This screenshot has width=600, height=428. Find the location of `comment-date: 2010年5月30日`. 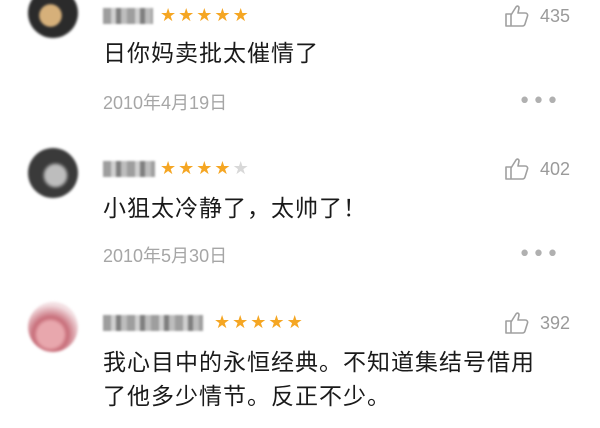

comment-date: 2010年5月30日 is located at coordinates (165, 256).